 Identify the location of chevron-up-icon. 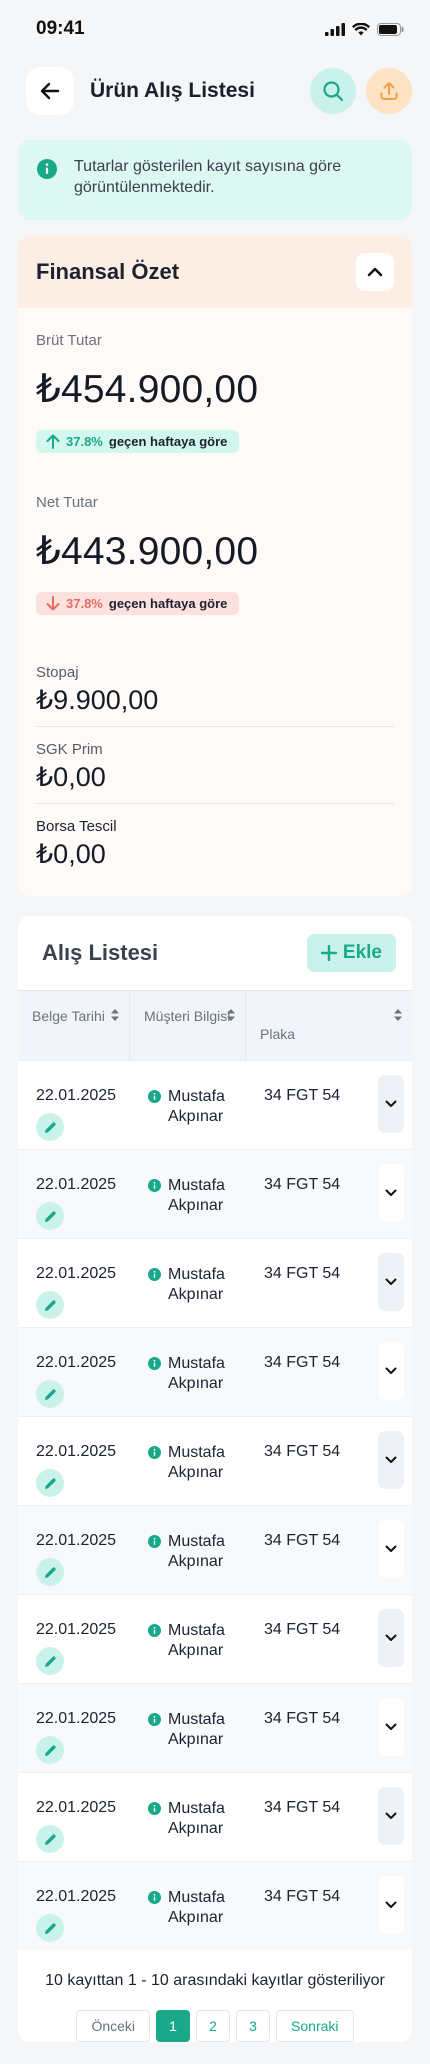
(375, 272).